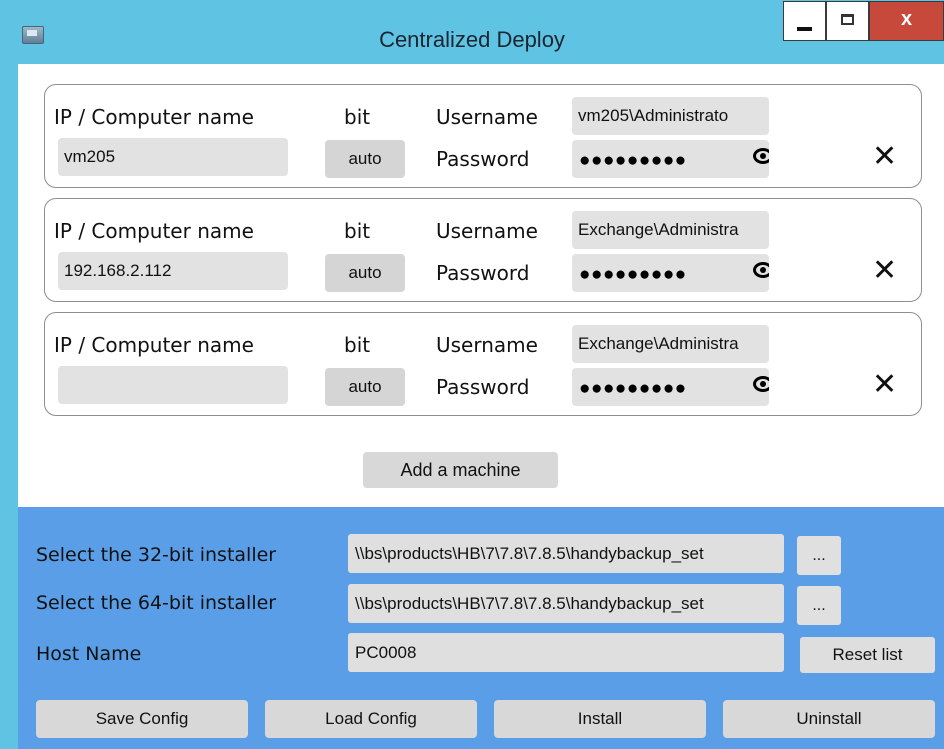 Image resolution: width=944 pixels, height=749 pixels. Describe the element at coordinates (371, 719) in the screenshot. I see `load-config-button: Load Config` at that location.